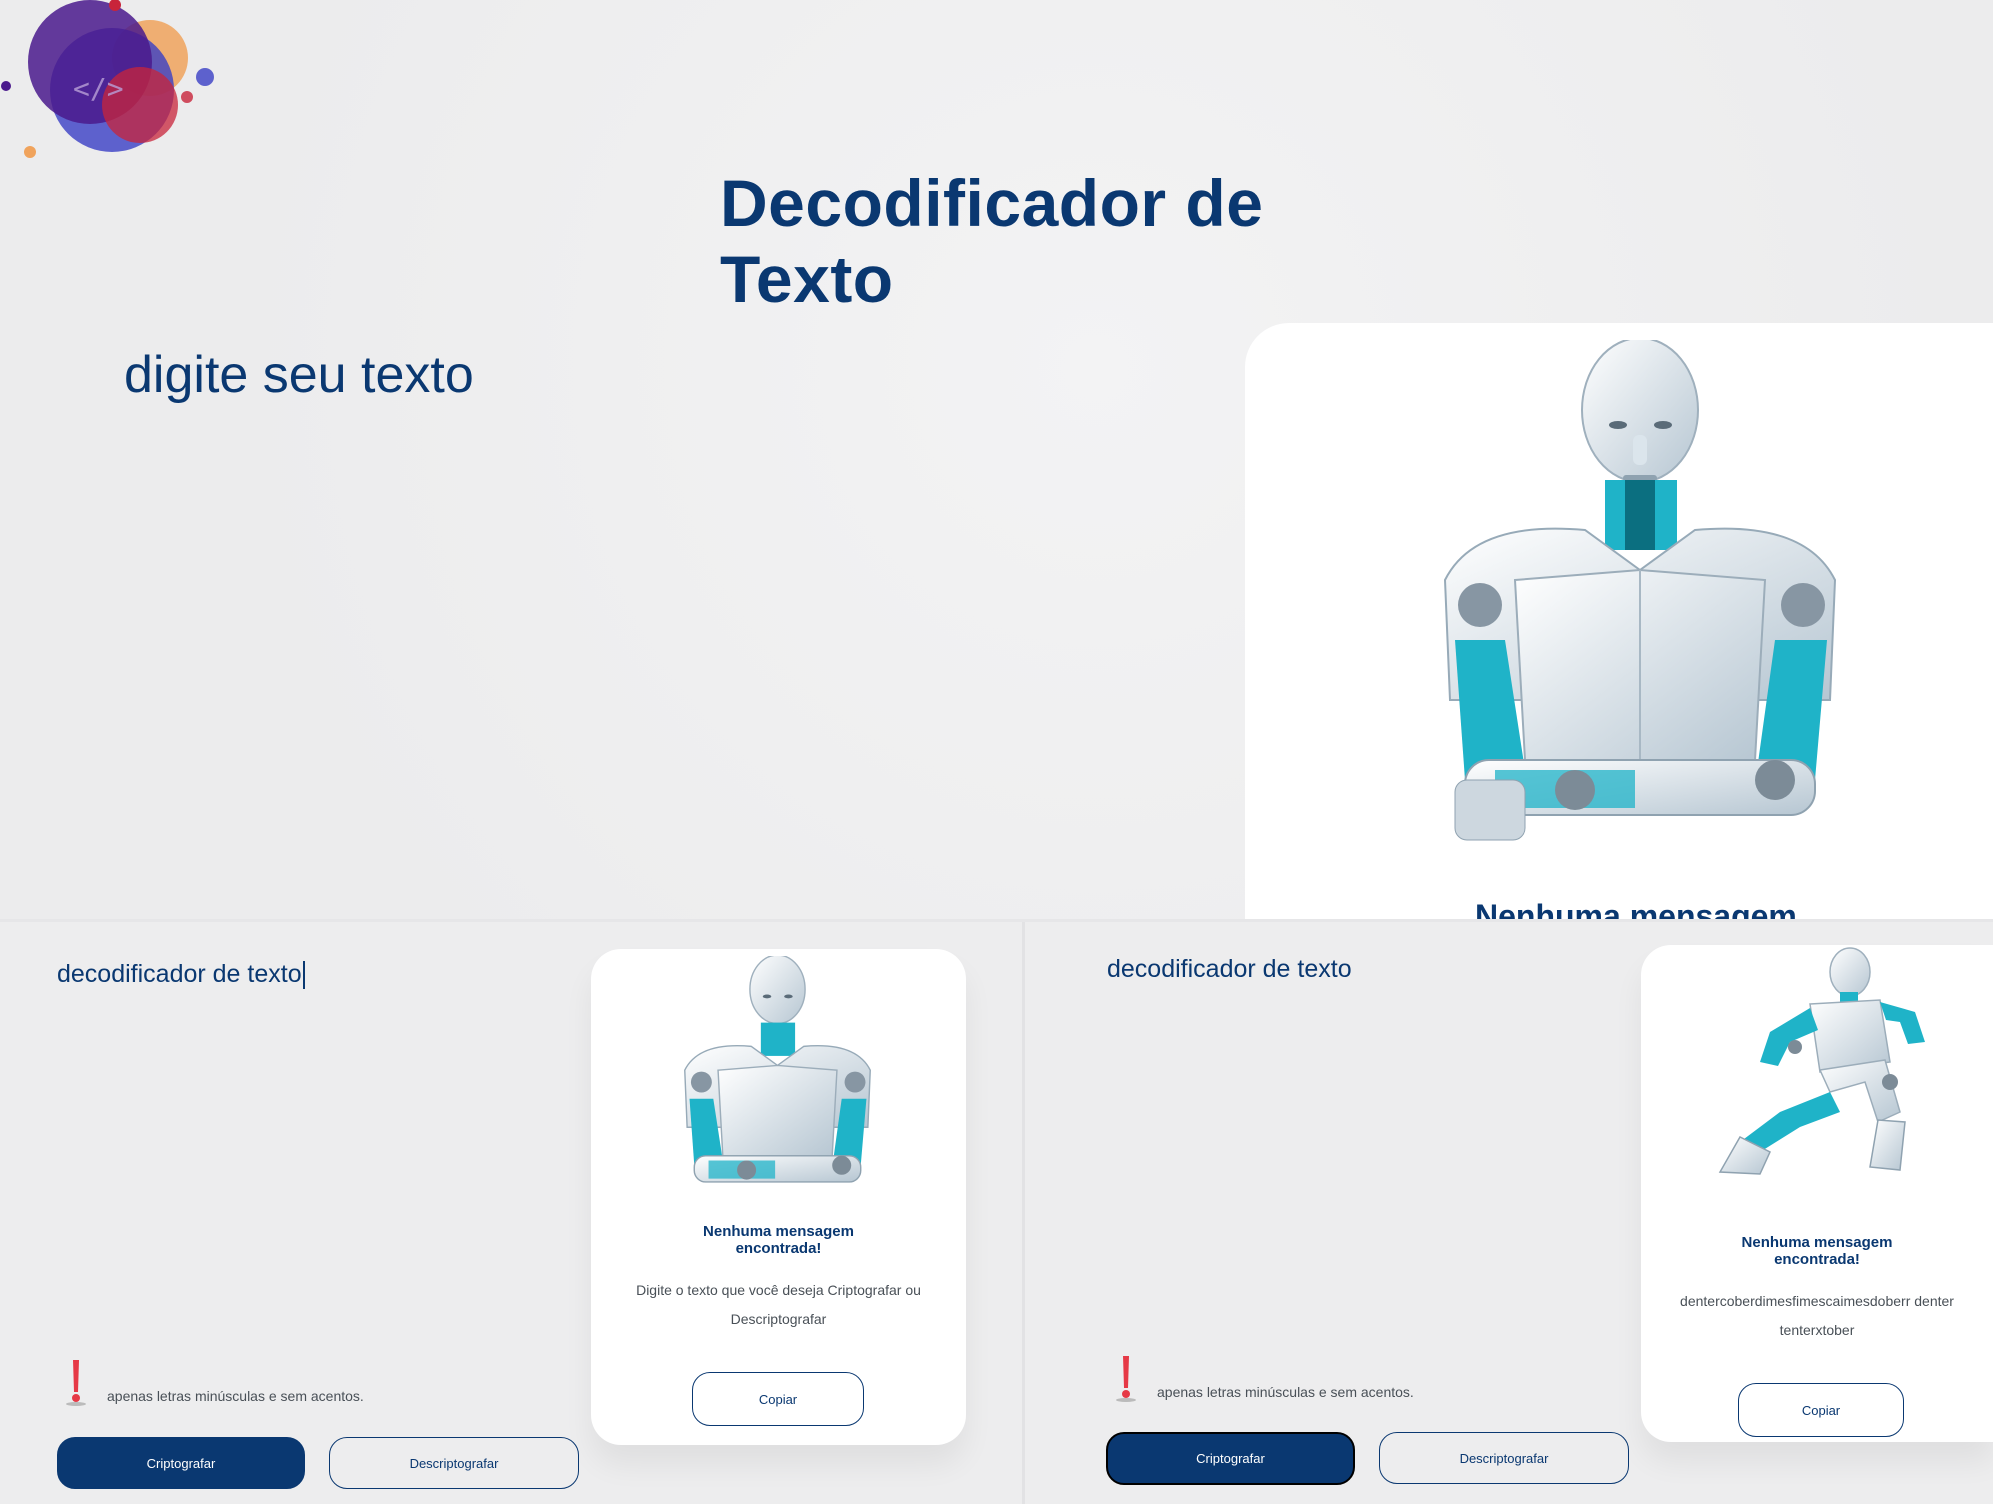 The width and height of the screenshot is (1993, 1504). I want to click on output-card-body-line1: dentercoberdimesfimescaimesdoberr denter, so click(1817, 1301).